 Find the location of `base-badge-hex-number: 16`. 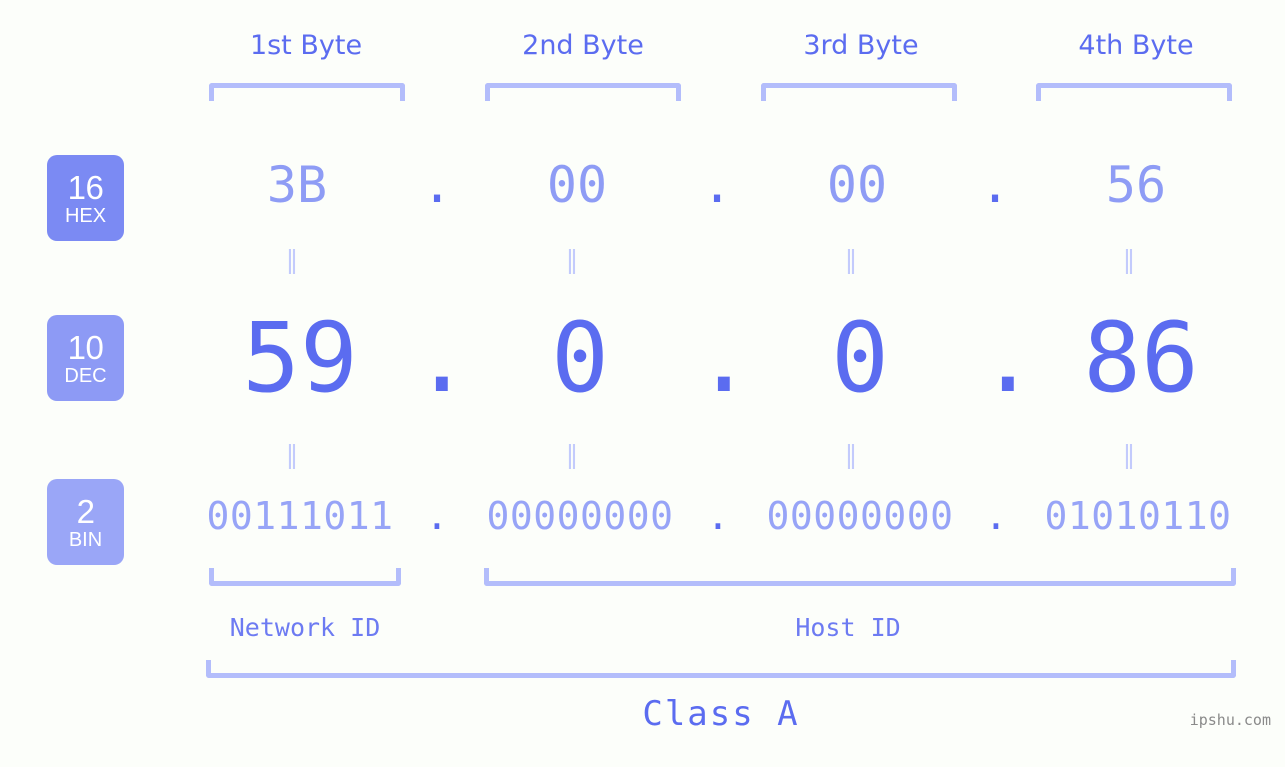

base-badge-hex-number: 16 is located at coordinates (85, 187).